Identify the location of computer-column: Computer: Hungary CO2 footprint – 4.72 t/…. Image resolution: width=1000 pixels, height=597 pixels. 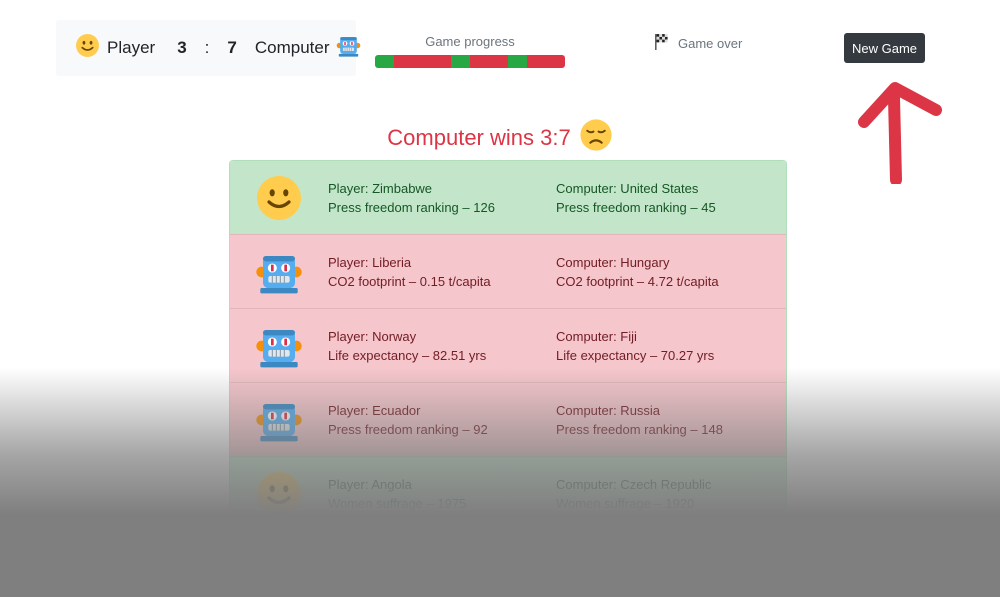
(670, 272).